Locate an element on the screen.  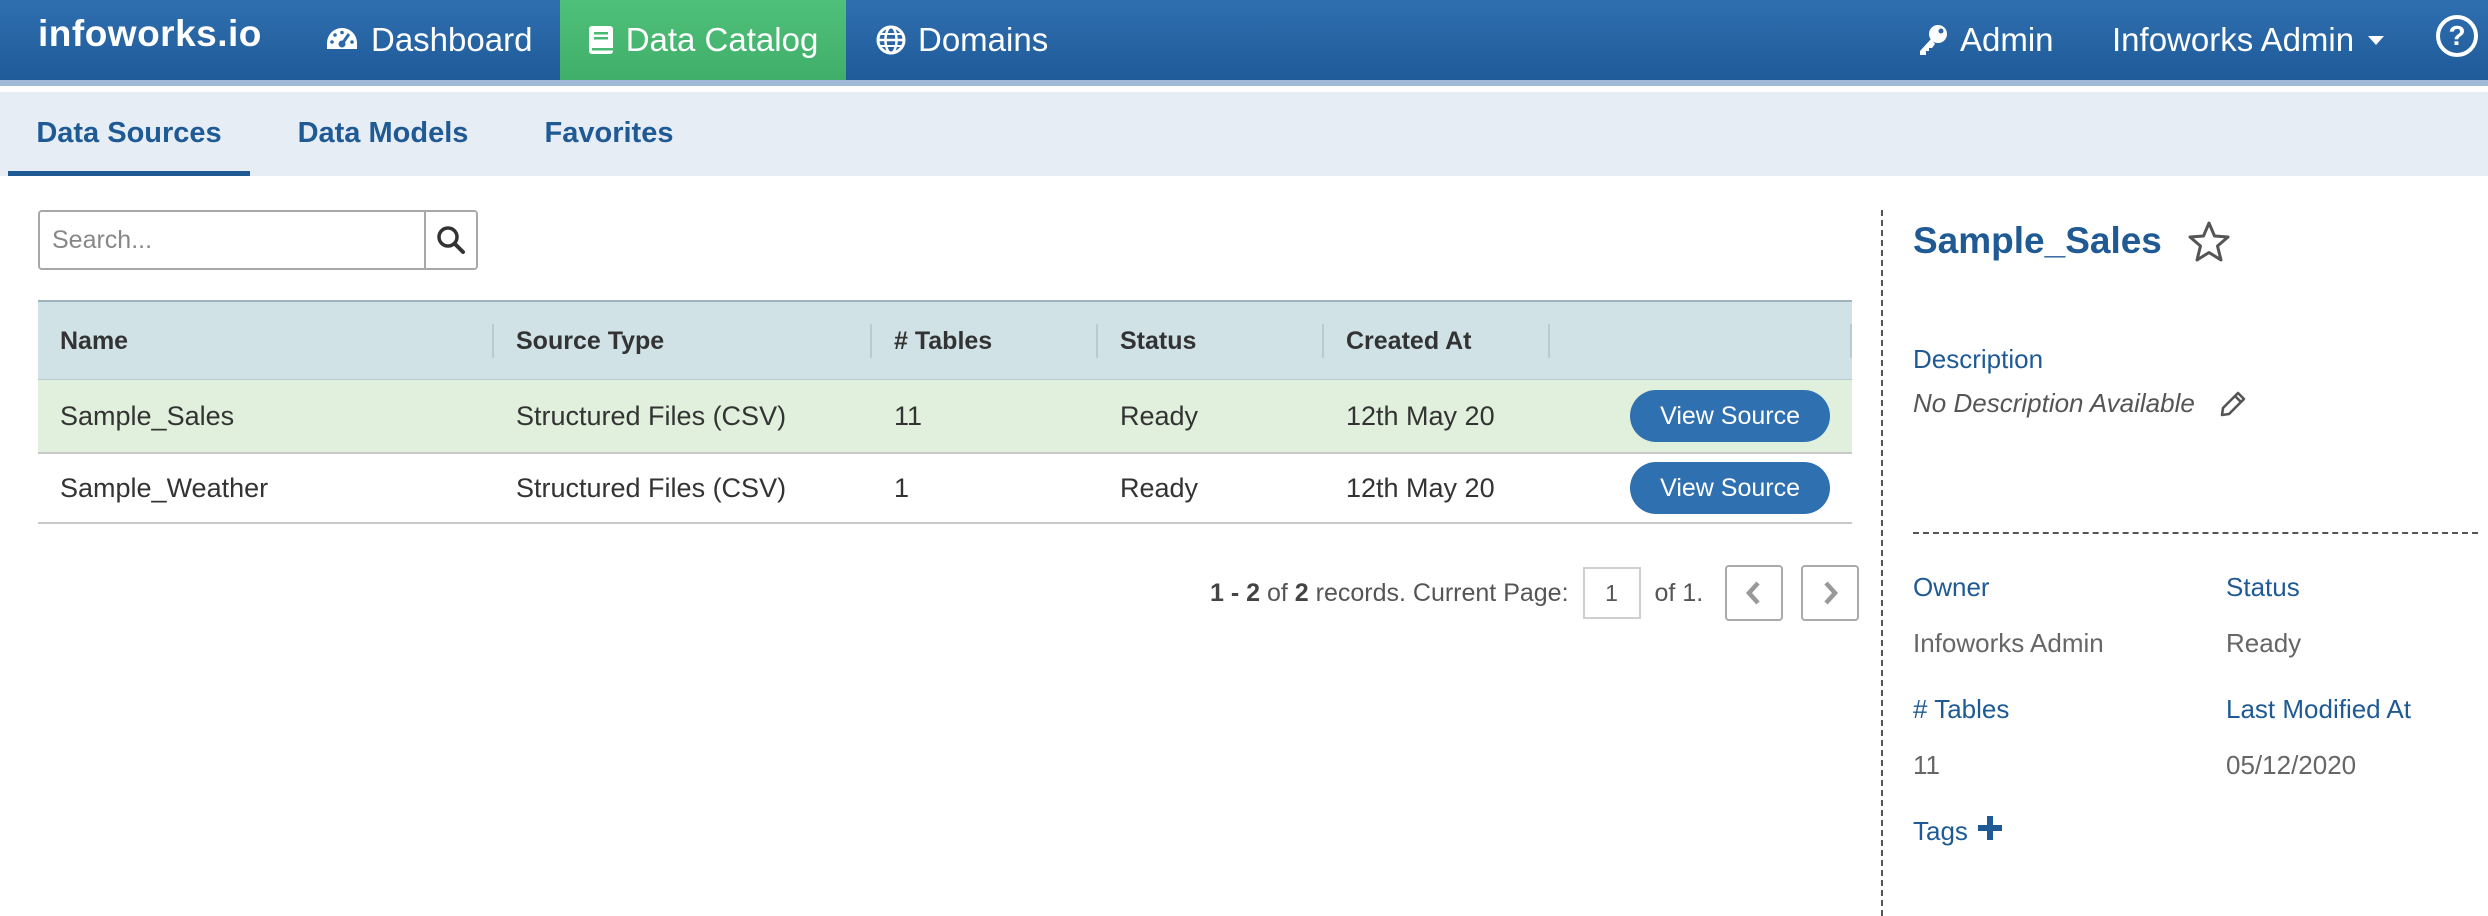
favorite-star-button is located at coordinates (2209, 244).